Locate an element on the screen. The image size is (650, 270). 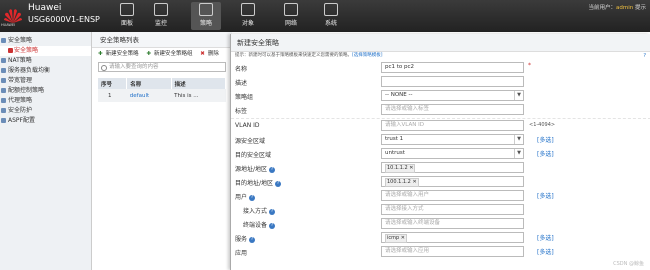
select-template-link: [选择策略模板] is located at coordinates (367, 55).